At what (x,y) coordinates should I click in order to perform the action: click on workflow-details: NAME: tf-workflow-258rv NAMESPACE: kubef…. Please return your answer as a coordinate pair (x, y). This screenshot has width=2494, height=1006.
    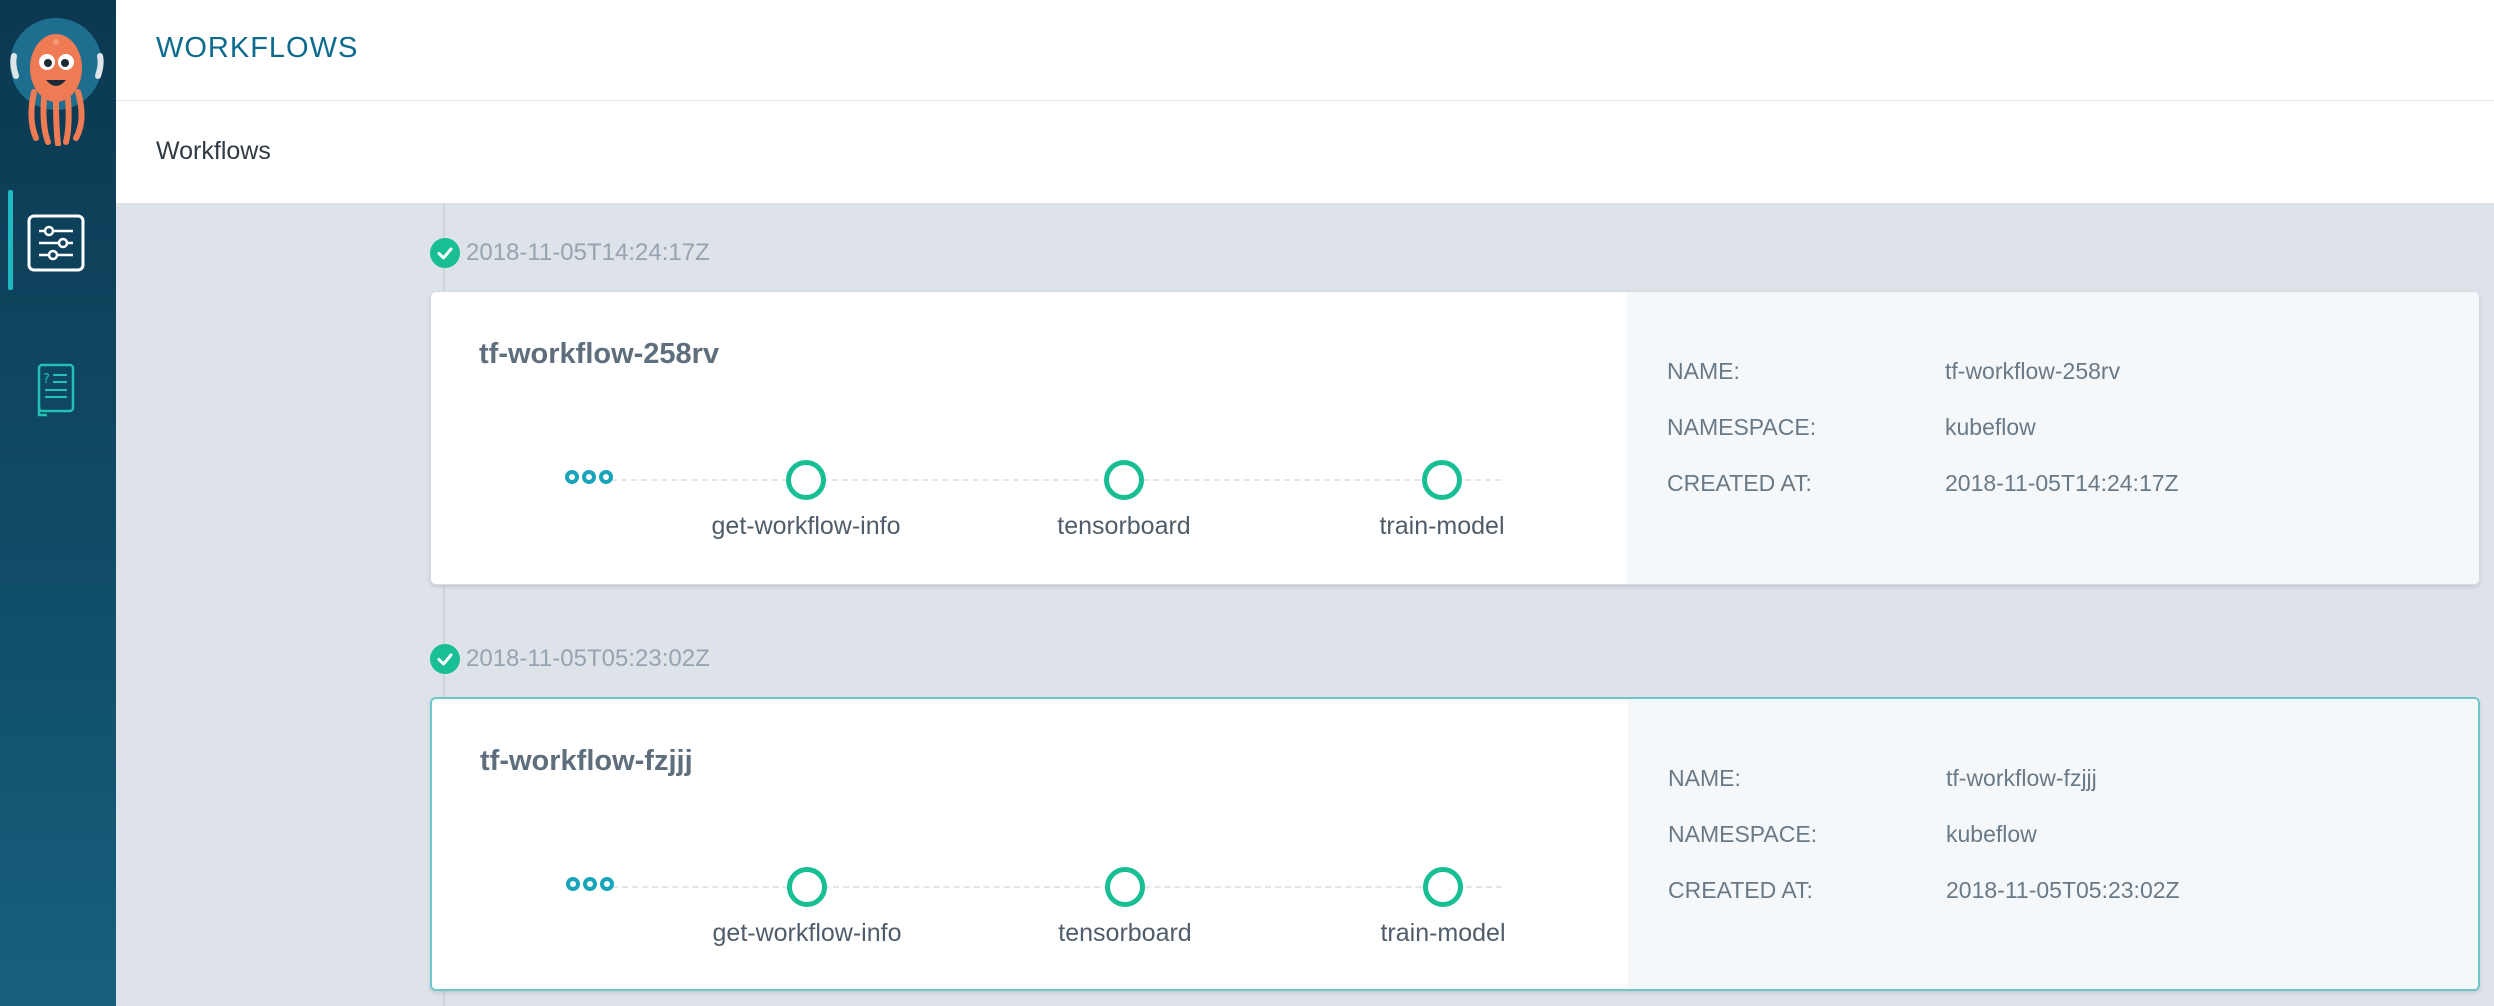
    Looking at the image, I should click on (2053, 438).